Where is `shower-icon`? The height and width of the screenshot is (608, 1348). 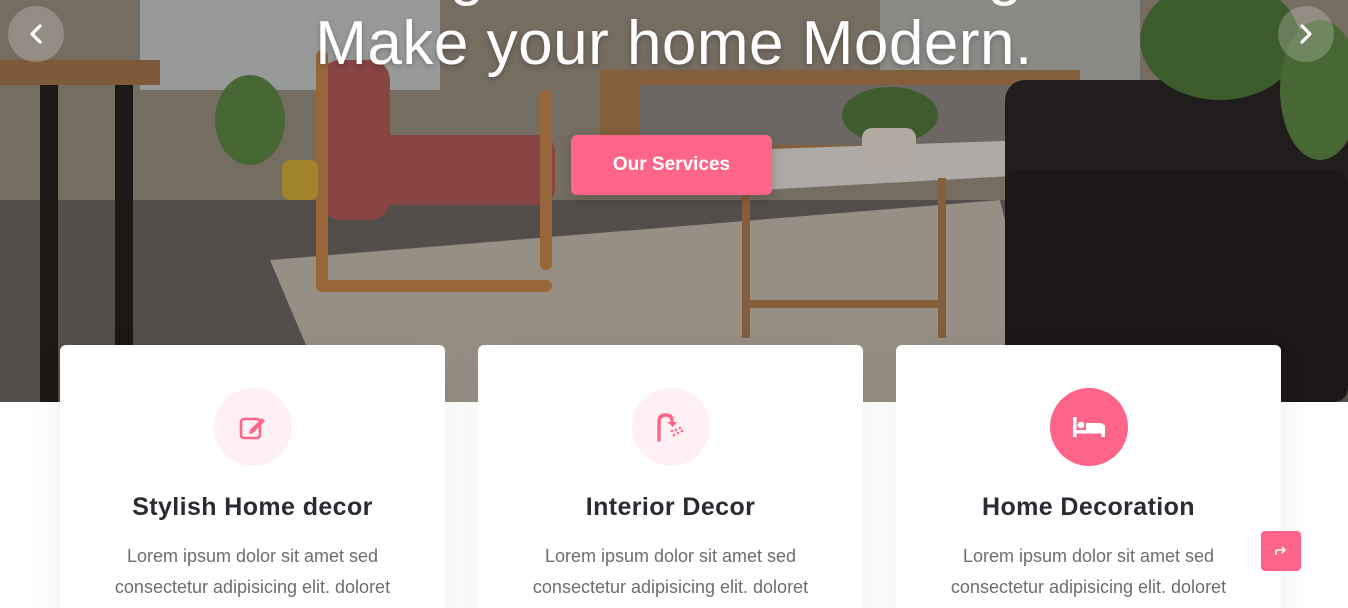 shower-icon is located at coordinates (670, 427).